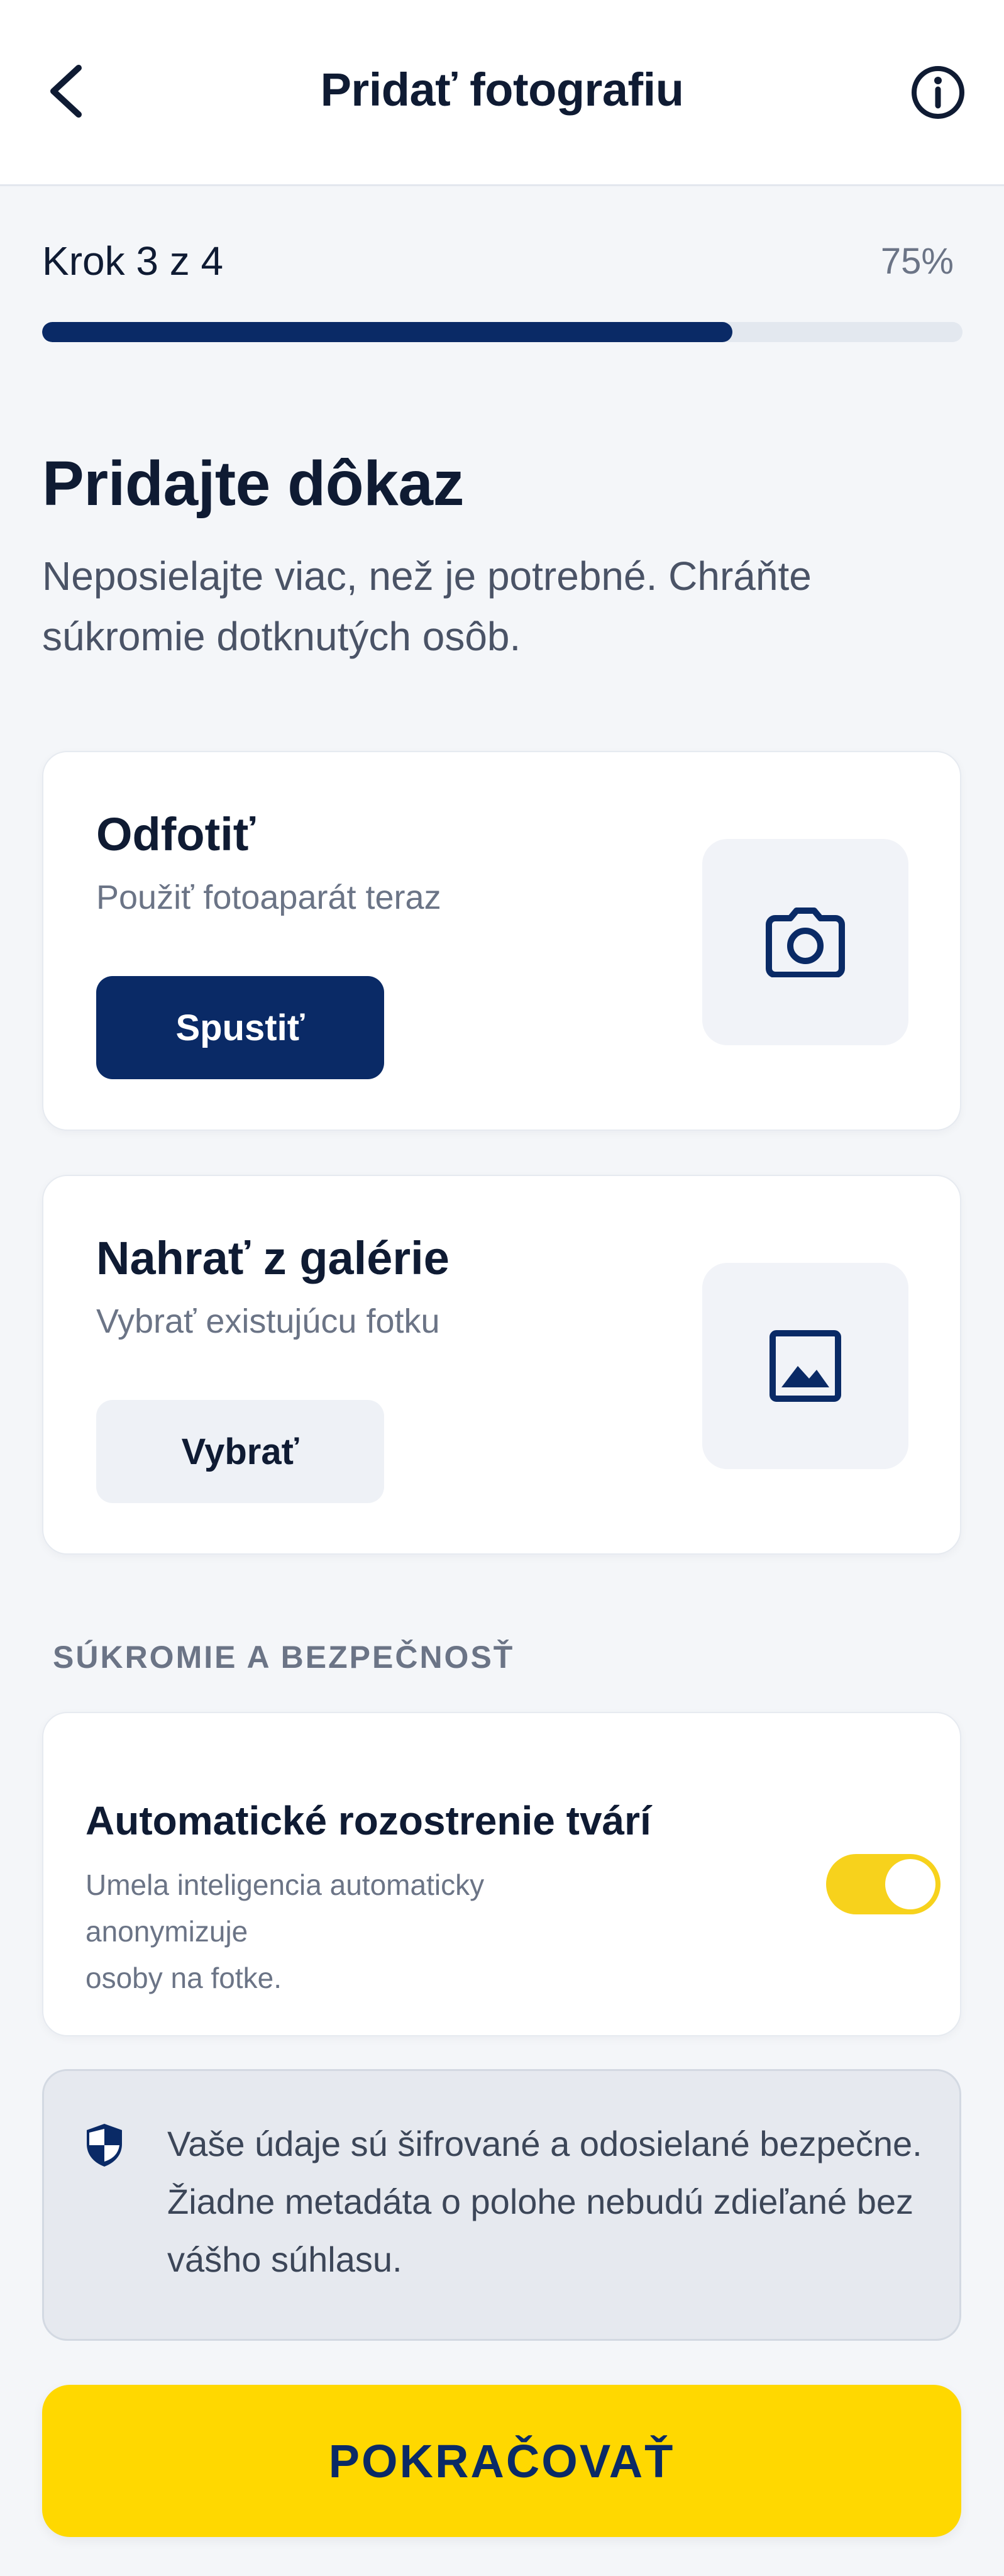 This screenshot has height=2576, width=1004. I want to click on section-heading: Pridajte dôkaz, so click(253, 483).